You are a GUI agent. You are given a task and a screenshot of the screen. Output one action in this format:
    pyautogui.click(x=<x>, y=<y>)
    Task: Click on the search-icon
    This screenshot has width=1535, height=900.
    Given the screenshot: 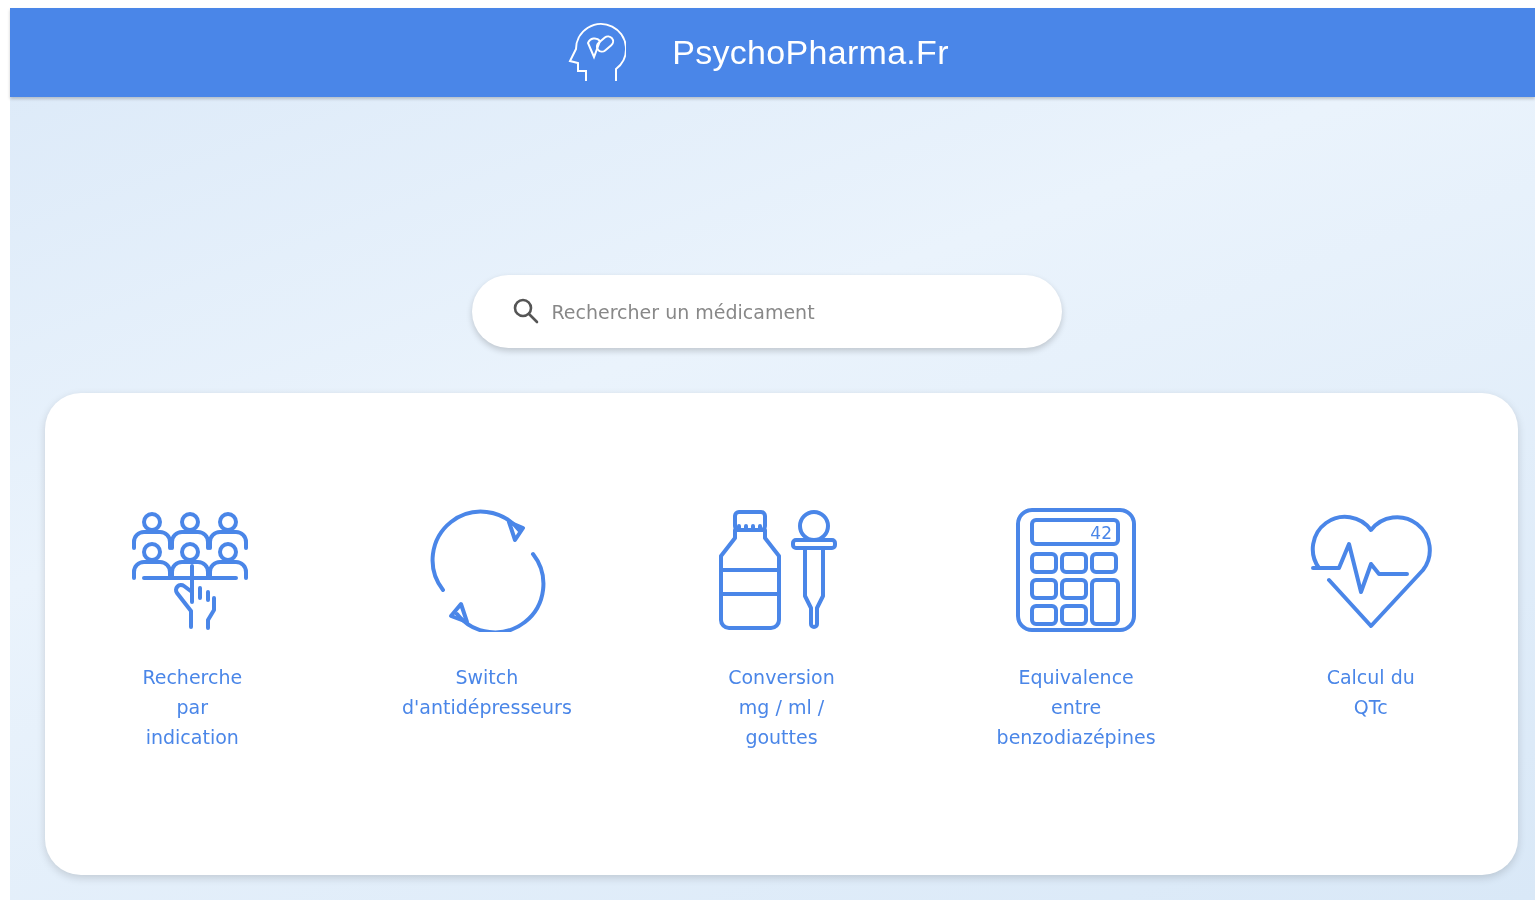 What is the action you would take?
    pyautogui.click(x=525, y=311)
    